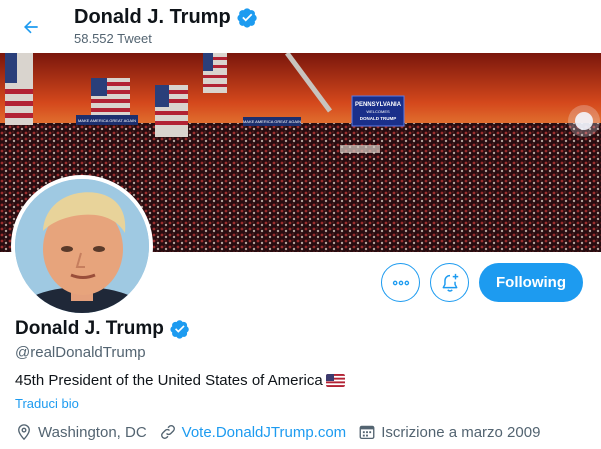  Describe the element at coordinates (335, 380) in the screenshot. I see `us-flag-icon` at that location.